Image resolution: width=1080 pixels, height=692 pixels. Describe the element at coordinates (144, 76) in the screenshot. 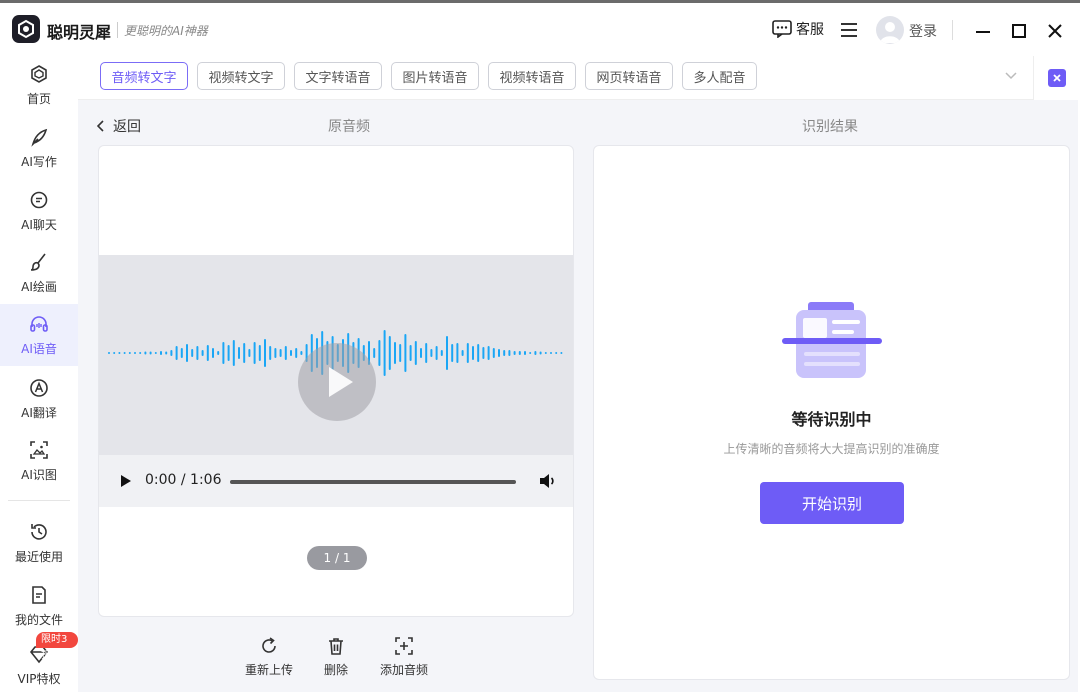

I see `tab-audio-to-text: 音频转文字` at that location.